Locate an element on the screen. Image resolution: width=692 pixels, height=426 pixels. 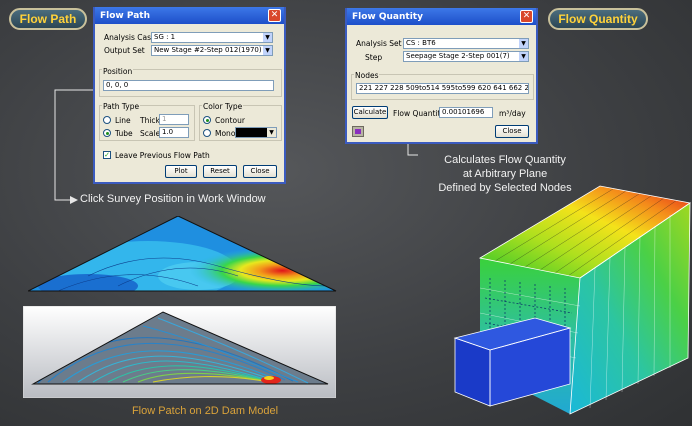
flow-patch-caption: Flow Patch on 2D Dam Model is located at coordinates (205, 411).